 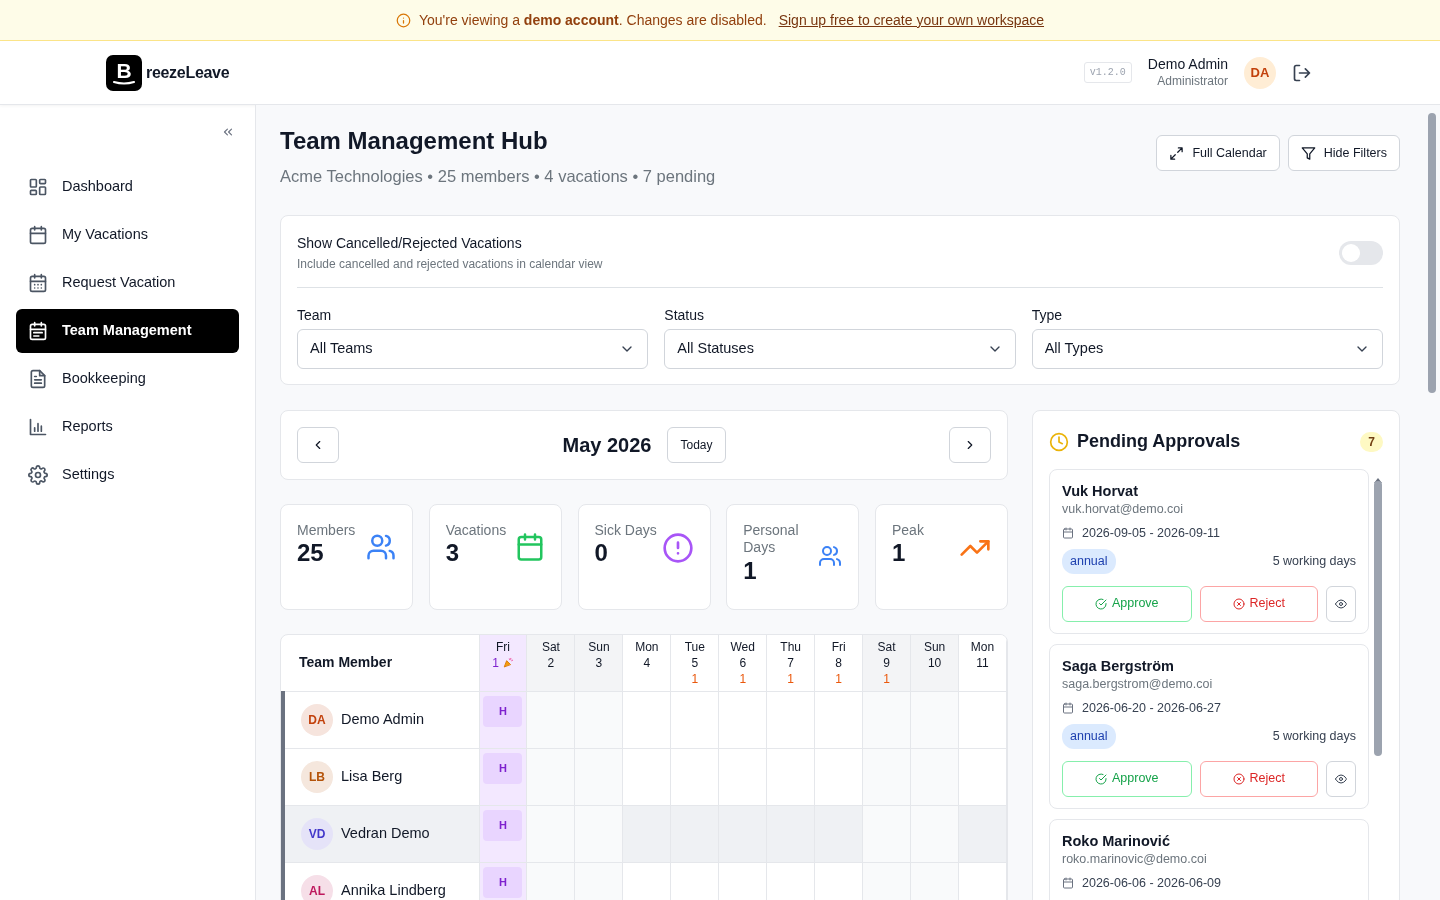 I want to click on date-label: 2, so click(x=551, y=662).